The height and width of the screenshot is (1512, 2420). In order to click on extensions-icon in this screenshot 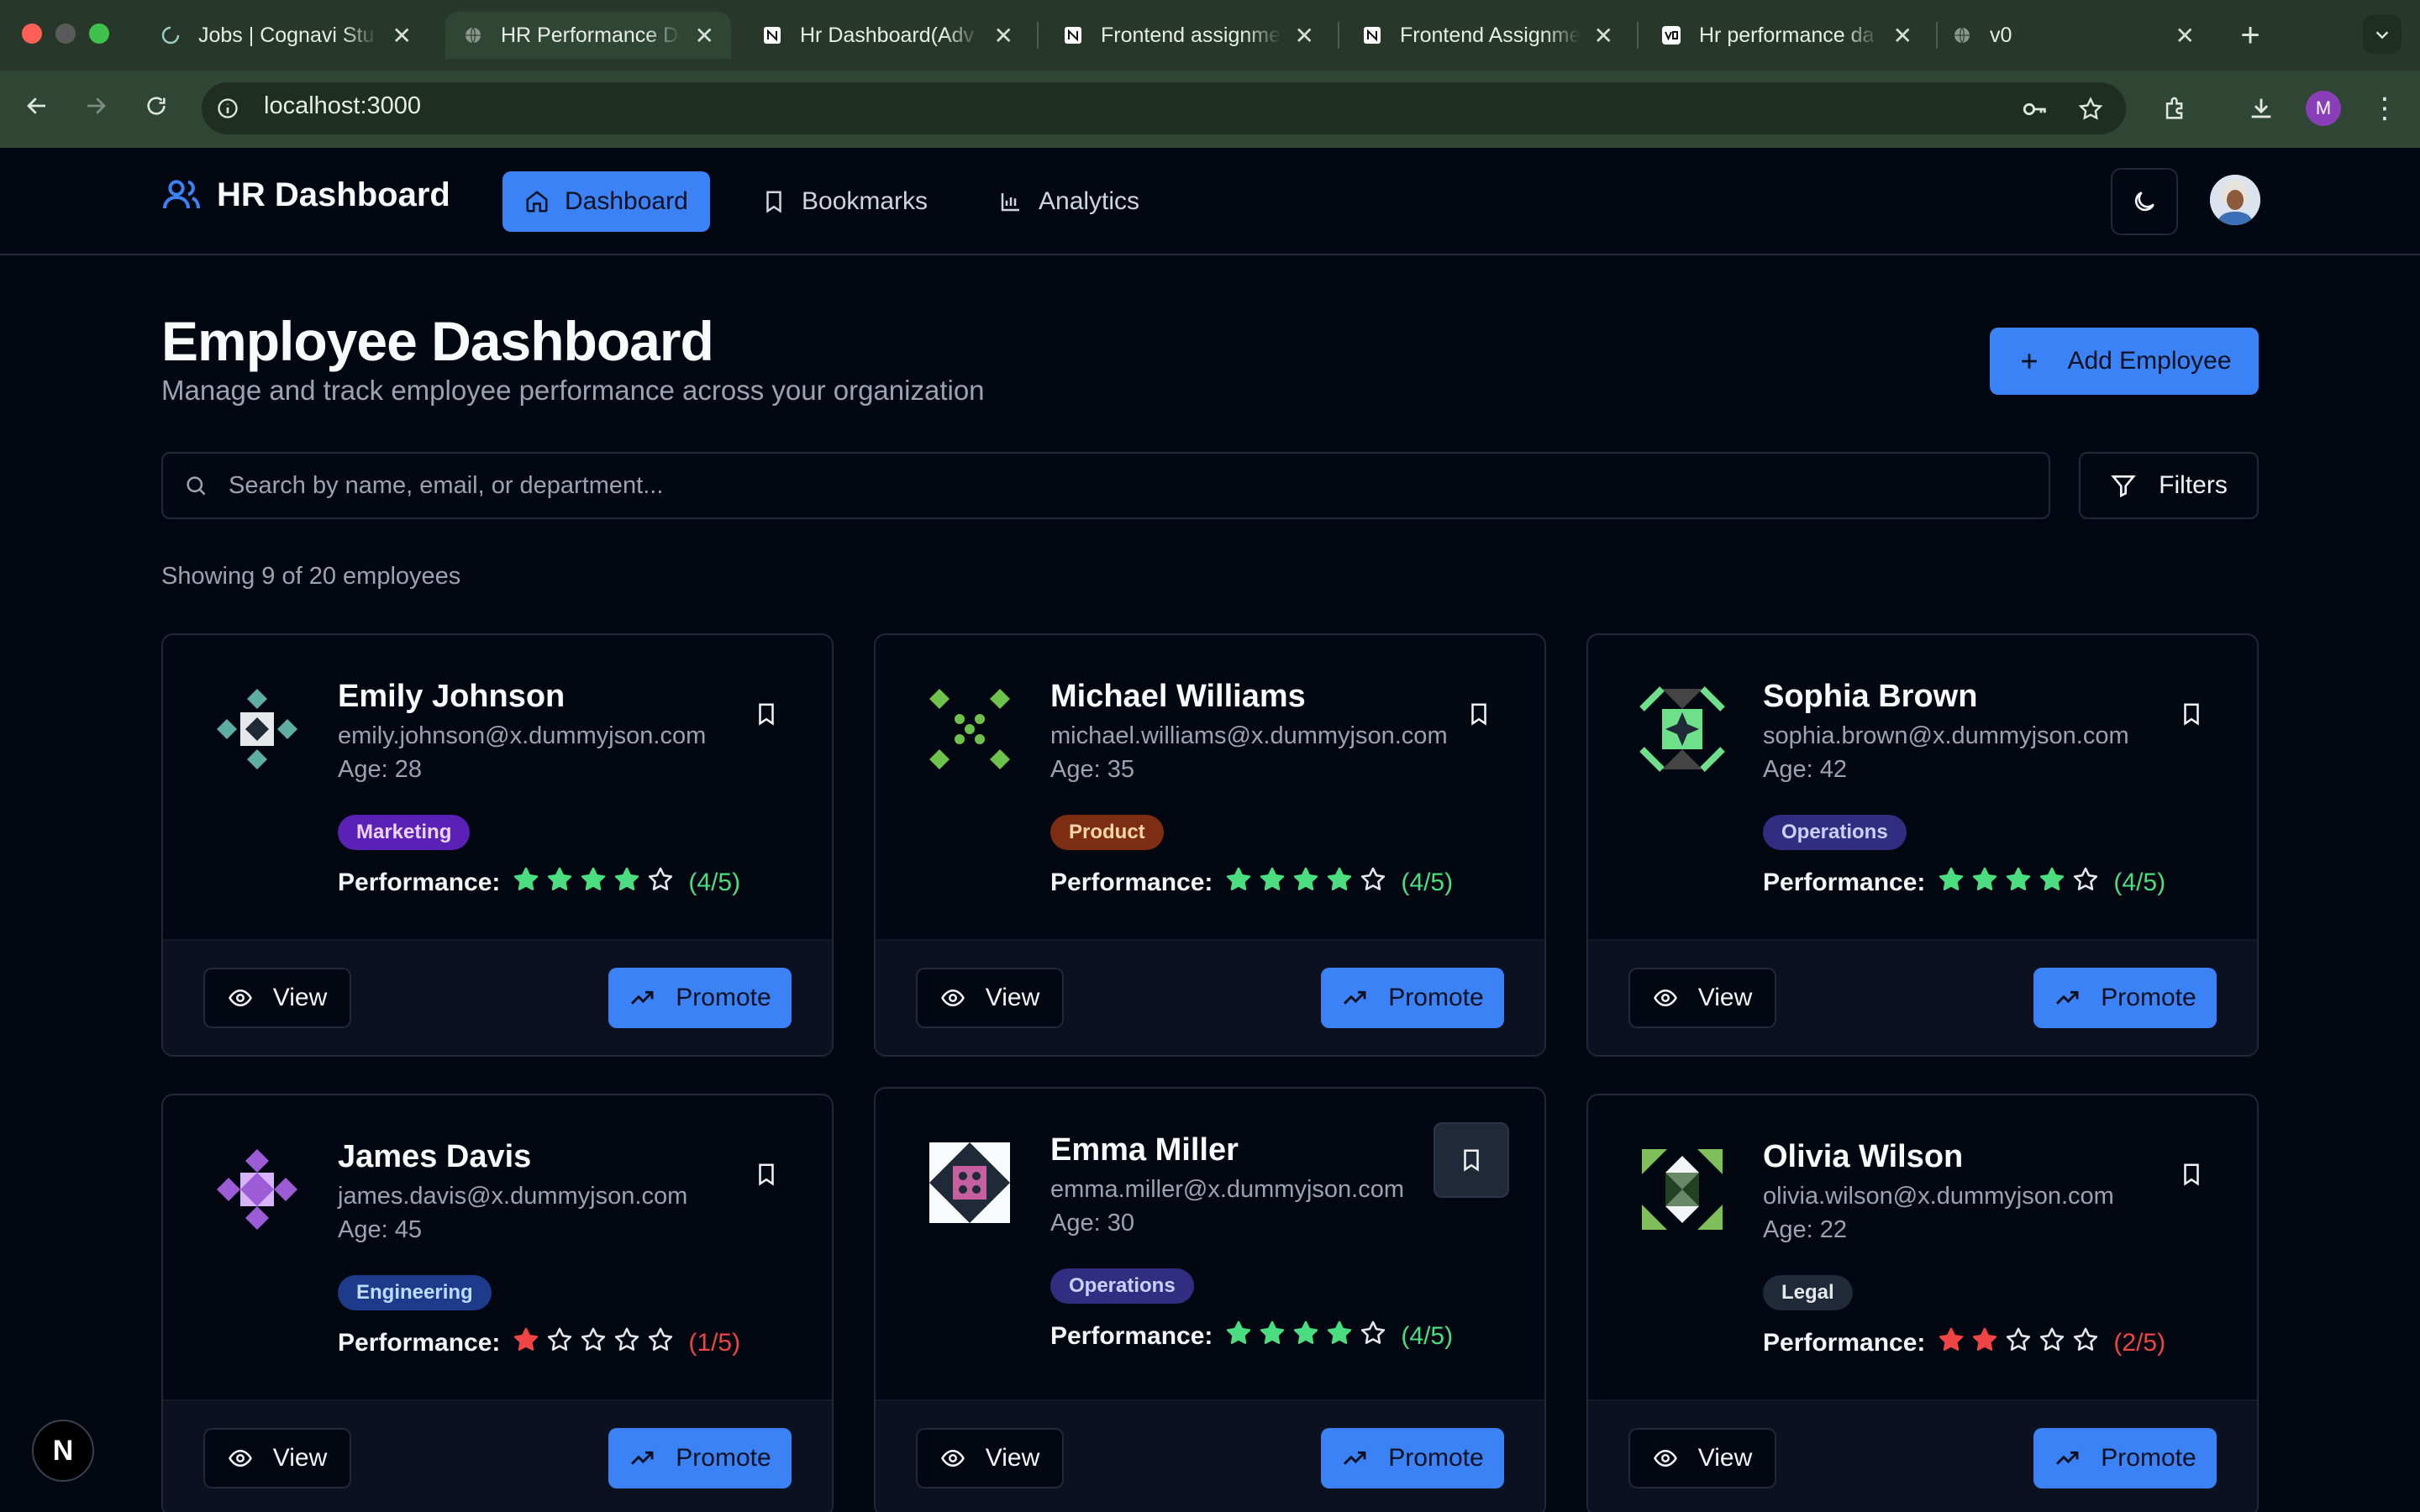, I will do `click(2175, 108)`.